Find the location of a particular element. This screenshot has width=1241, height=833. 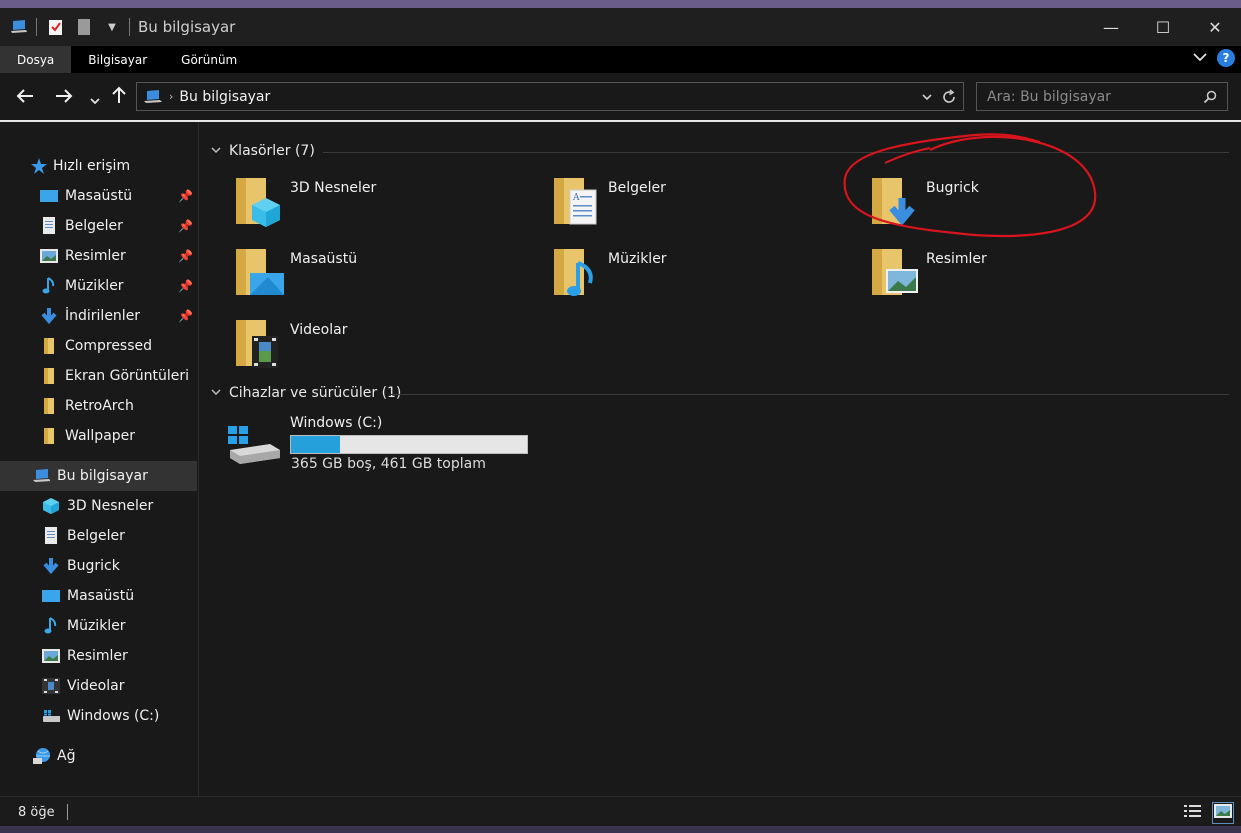

sidebar-item-network: Ağ is located at coordinates (98, 756).